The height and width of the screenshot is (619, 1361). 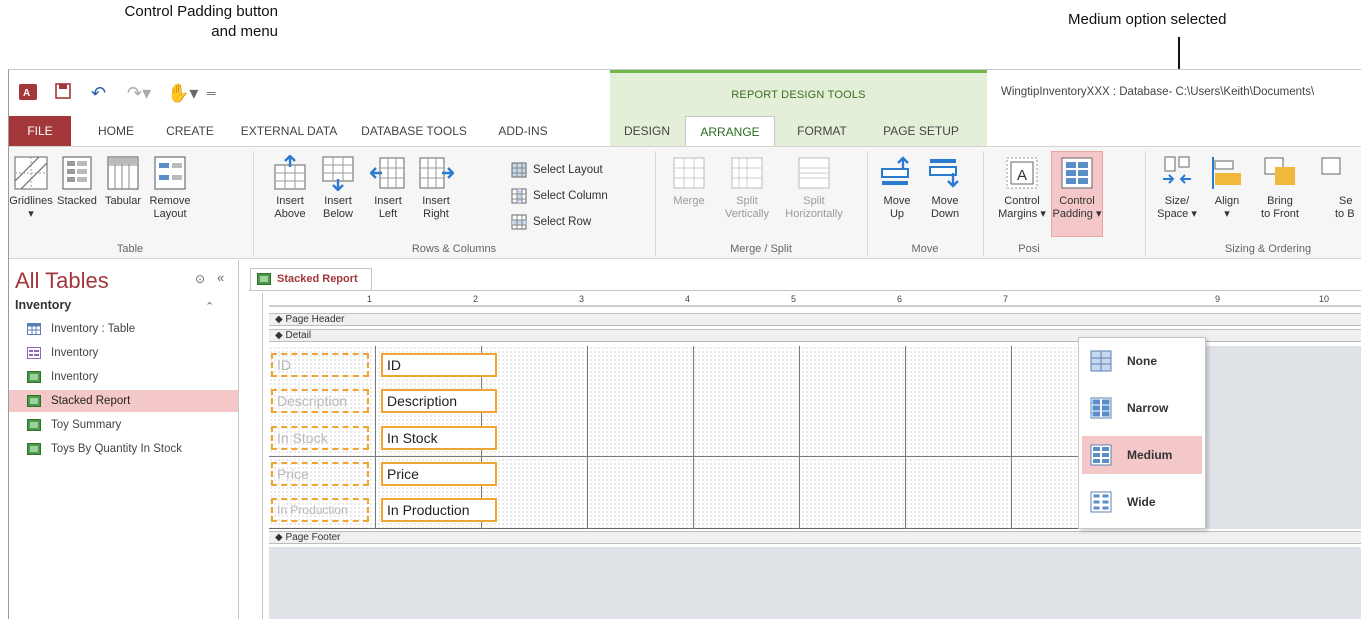 I want to click on customize-toolbar-icon: ═, so click(x=211, y=93).